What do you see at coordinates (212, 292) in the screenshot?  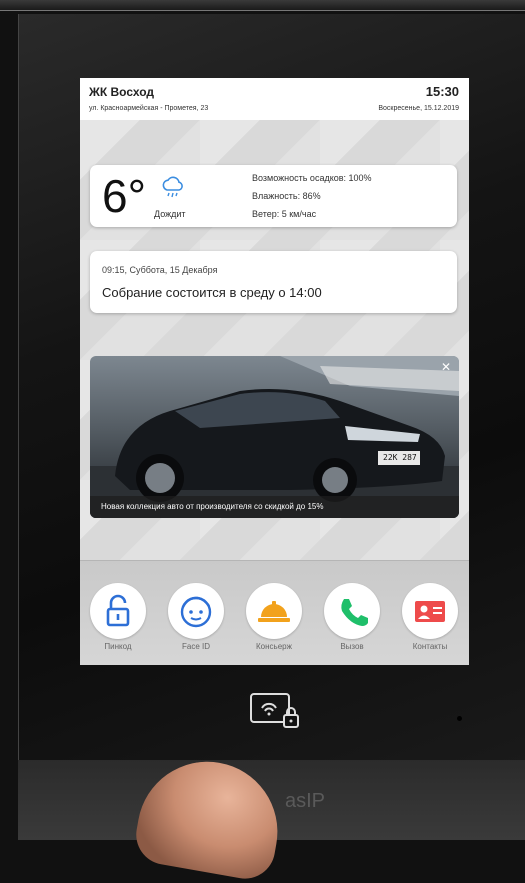 I see `notice-text: Собрание состоится в среду о 14:00` at bounding box center [212, 292].